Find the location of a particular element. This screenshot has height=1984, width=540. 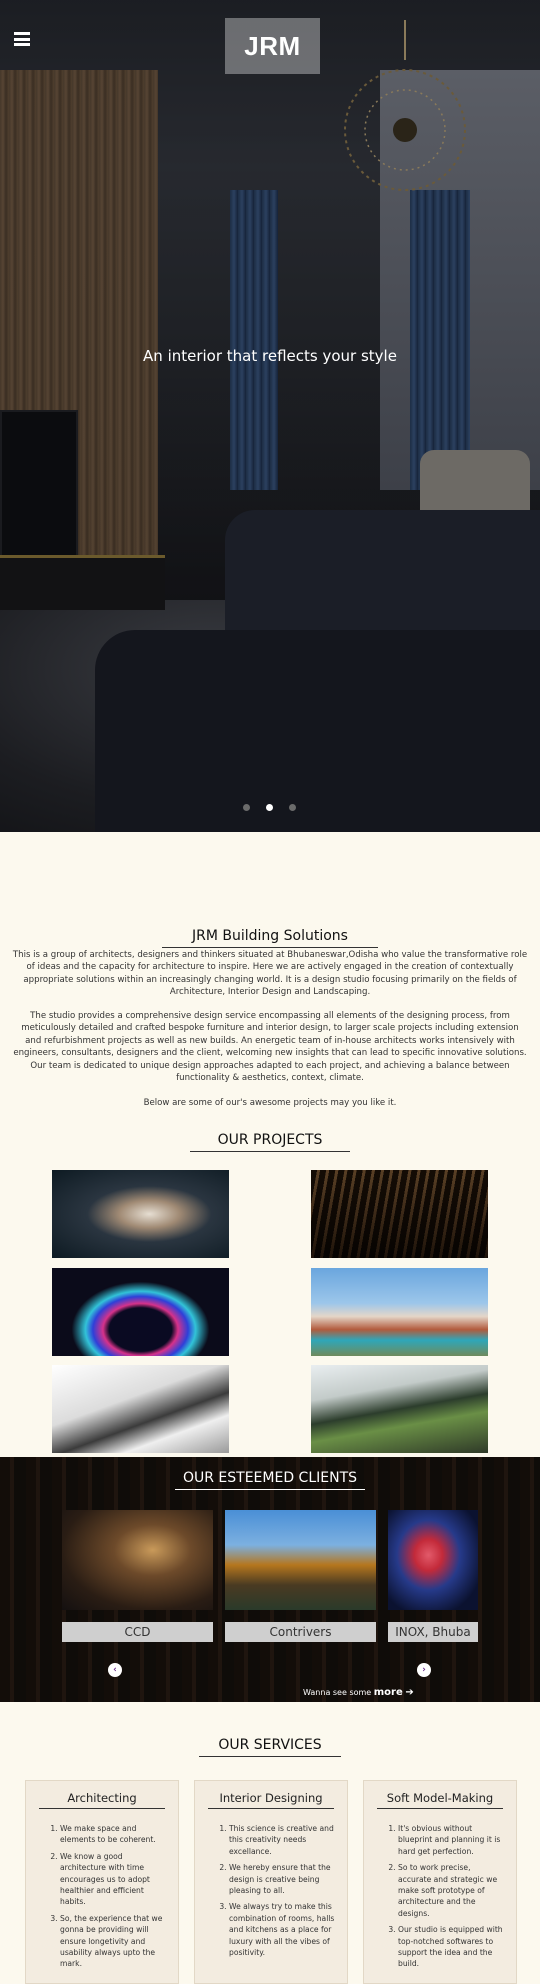

service-title-text: Interior Designing is located at coordinates (271, 1798).